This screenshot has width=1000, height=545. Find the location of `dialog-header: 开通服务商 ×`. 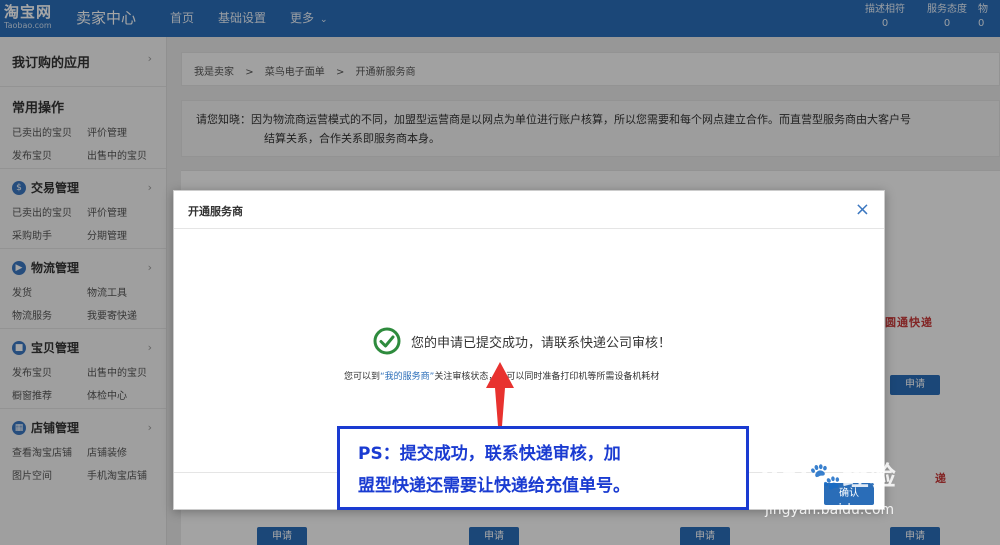

dialog-header: 开通服务商 × is located at coordinates (529, 210).